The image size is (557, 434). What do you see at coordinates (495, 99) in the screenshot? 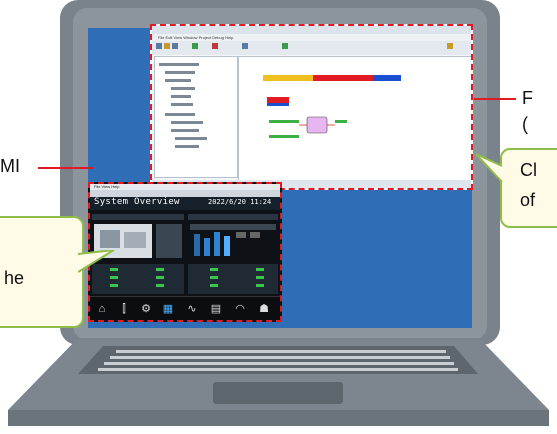
I see `scada-leader-line` at bounding box center [495, 99].